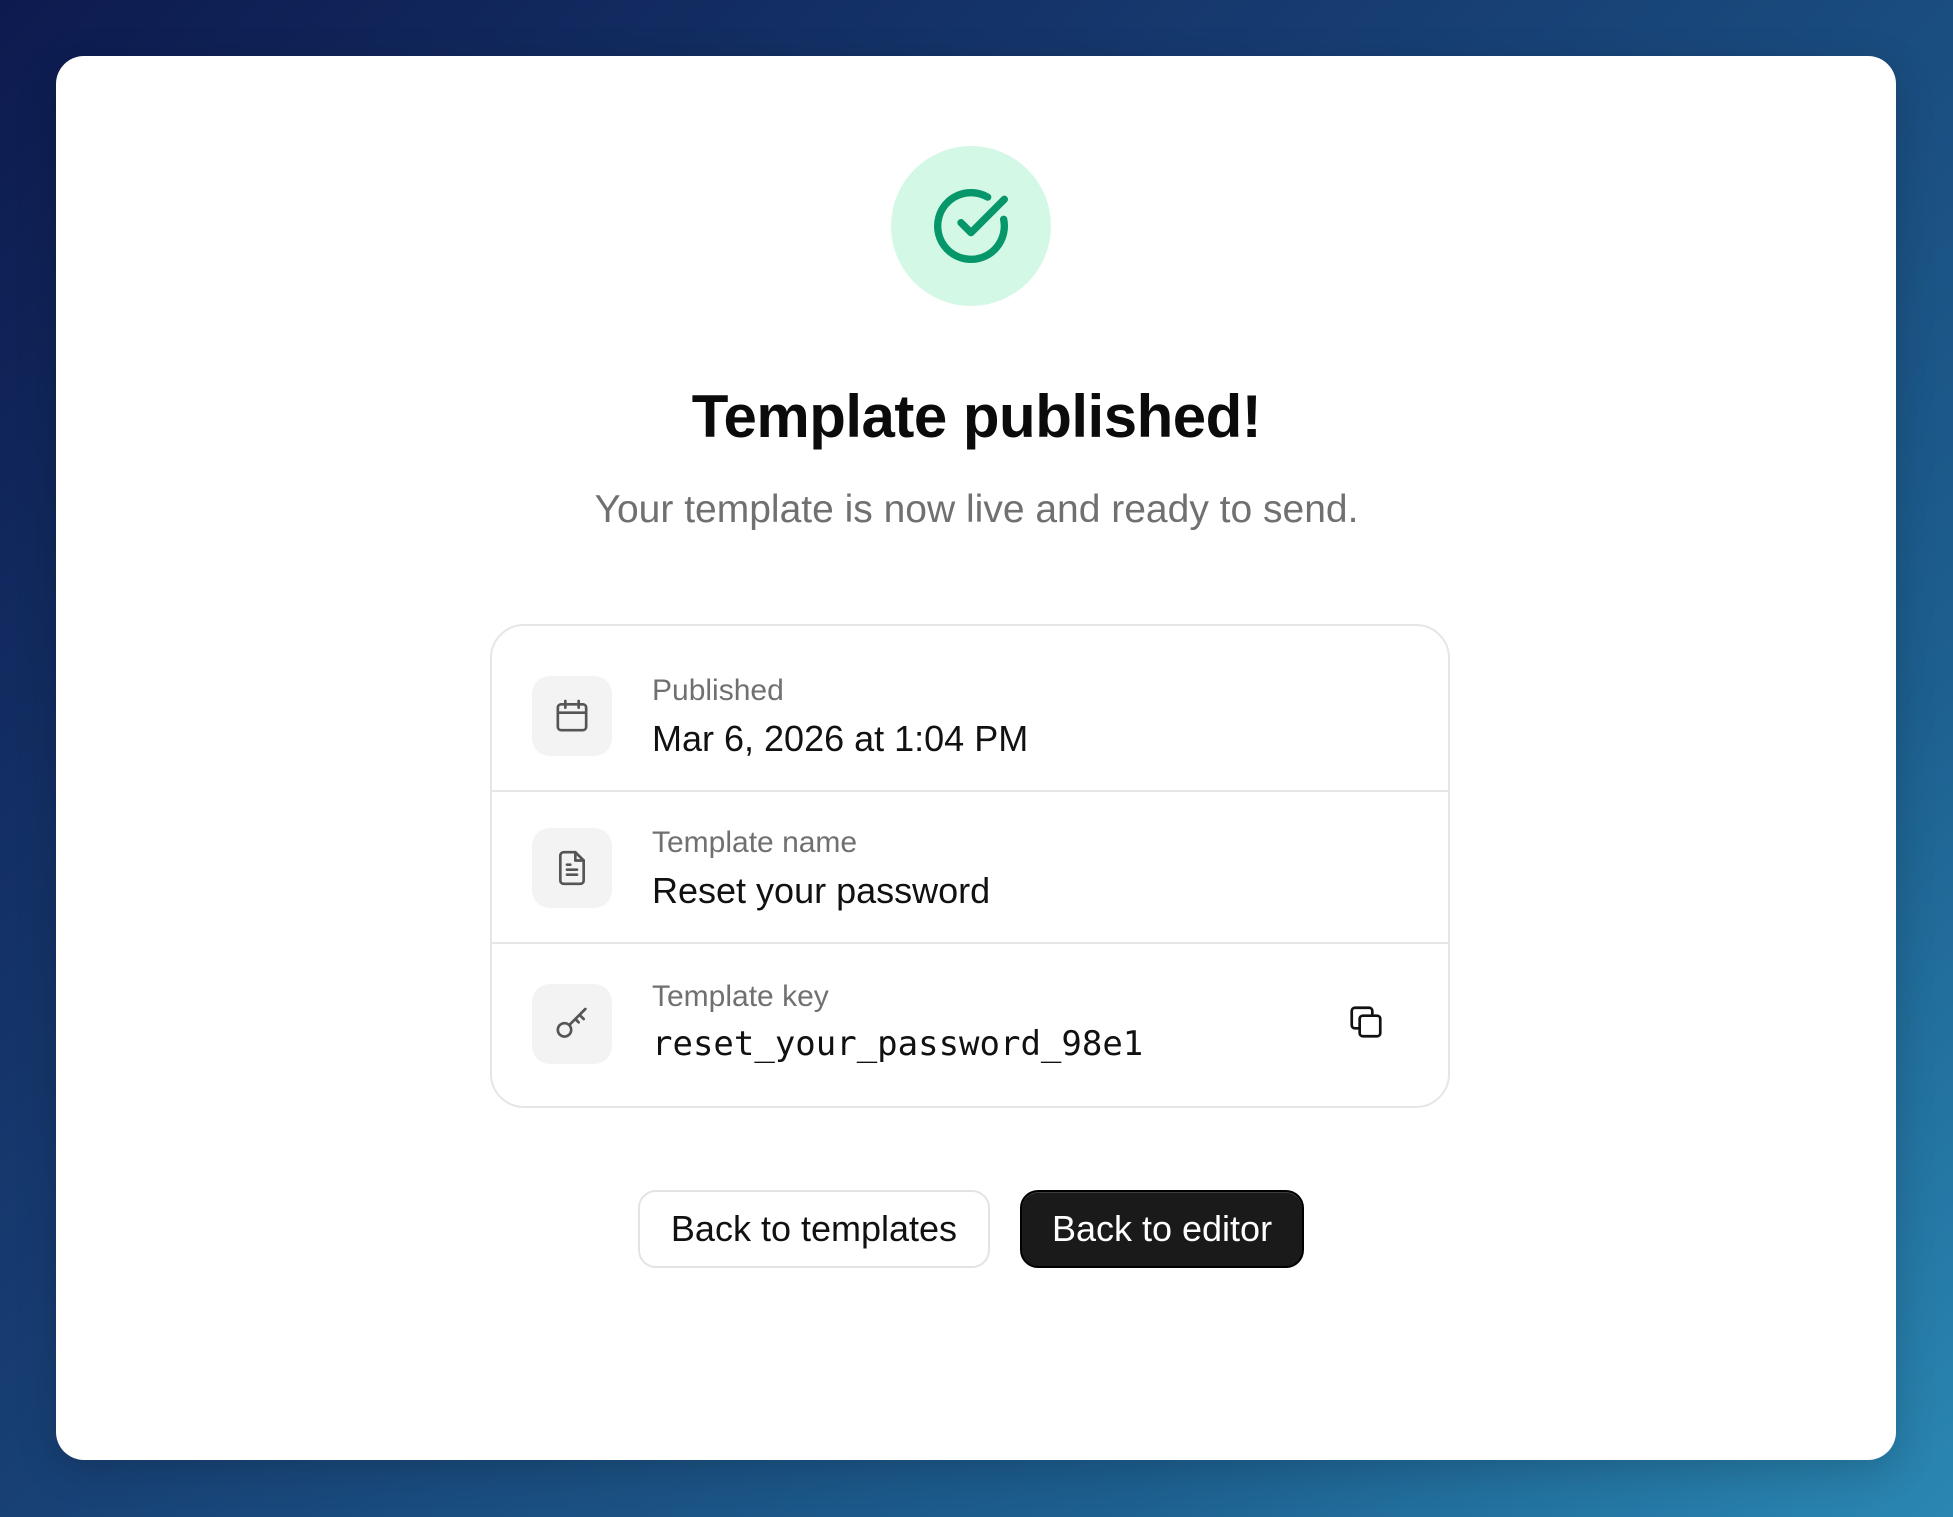 The height and width of the screenshot is (1517, 1953). I want to click on document-icon, so click(572, 868).